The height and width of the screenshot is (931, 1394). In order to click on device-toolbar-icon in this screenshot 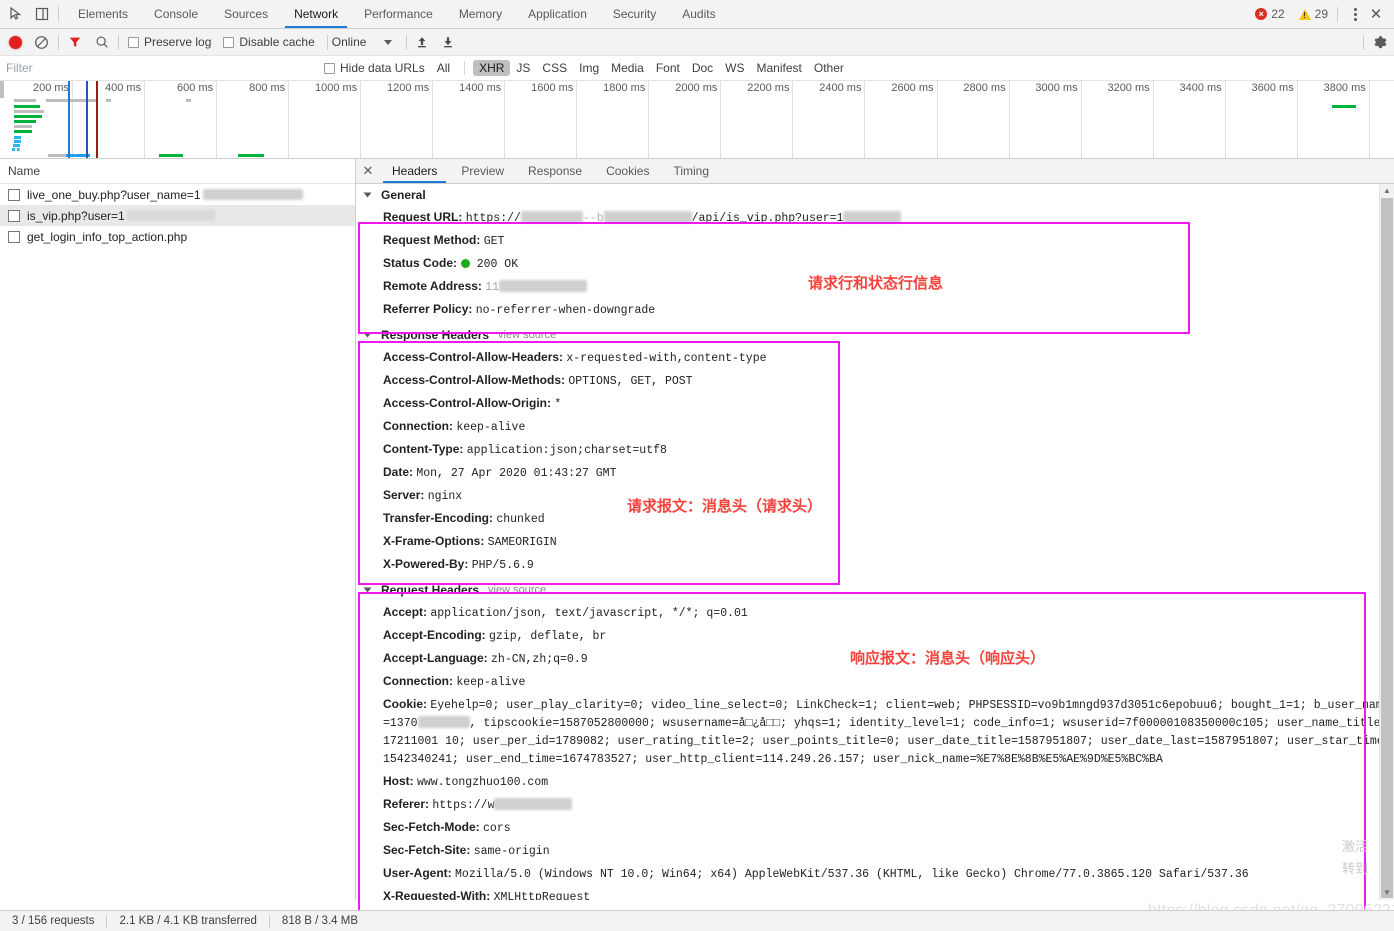, I will do `click(42, 14)`.